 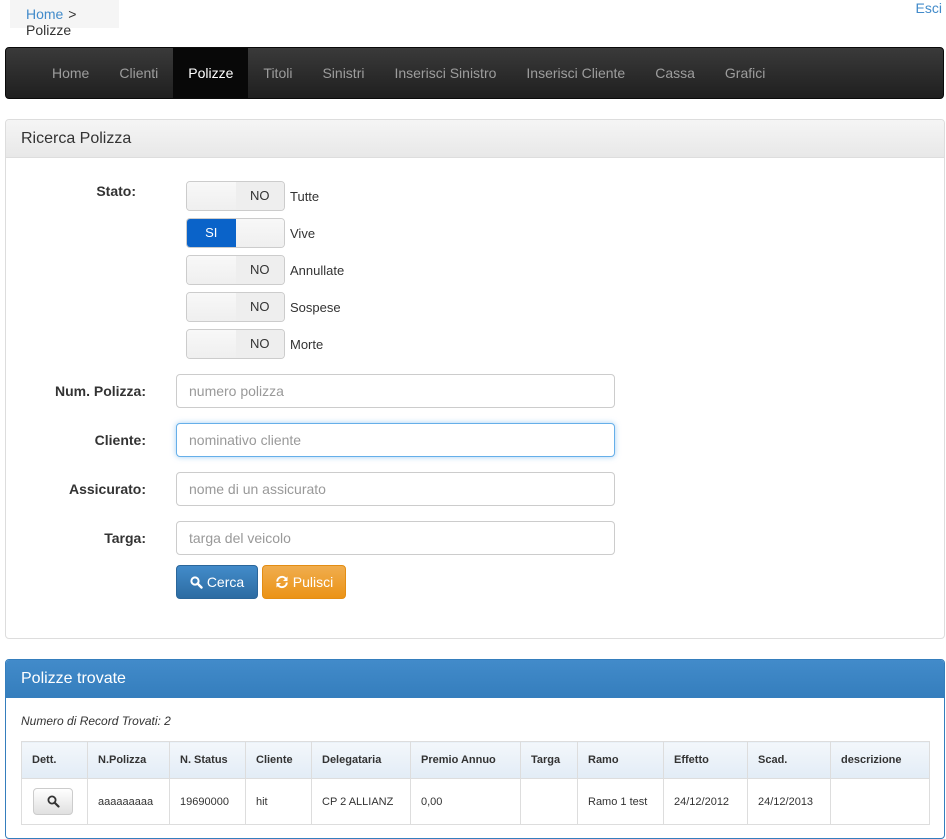 I want to click on toggle-vive: SI, so click(x=235, y=233).